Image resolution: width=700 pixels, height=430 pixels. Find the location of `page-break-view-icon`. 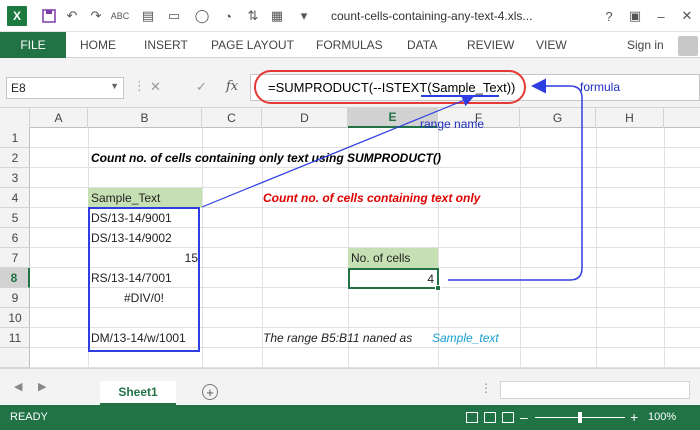

page-break-view-icon is located at coordinates (508, 417).